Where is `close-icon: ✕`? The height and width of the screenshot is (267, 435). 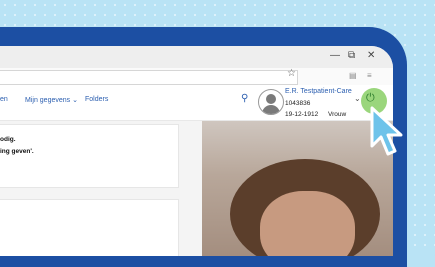 close-icon: ✕ is located at coordinates (371, 55).